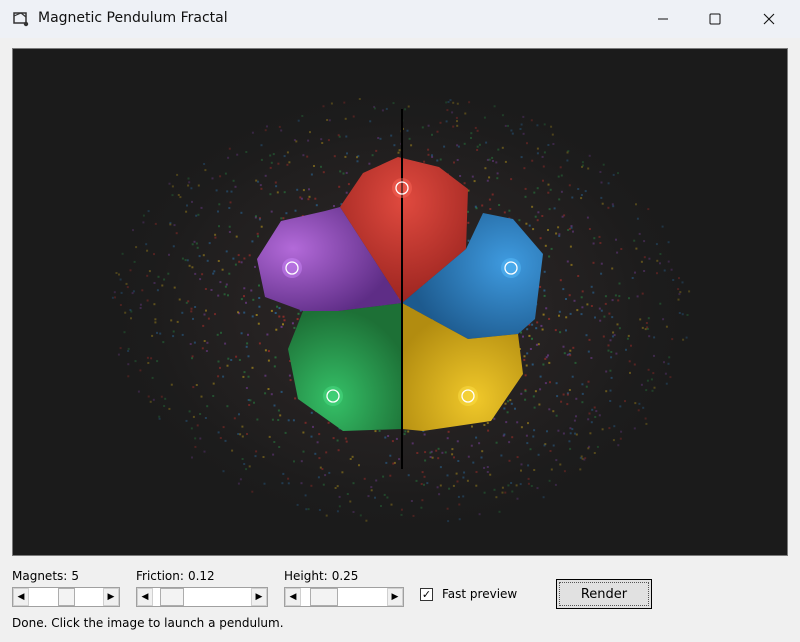  I want to click on friction-slider-thumb, so click(172, 597).